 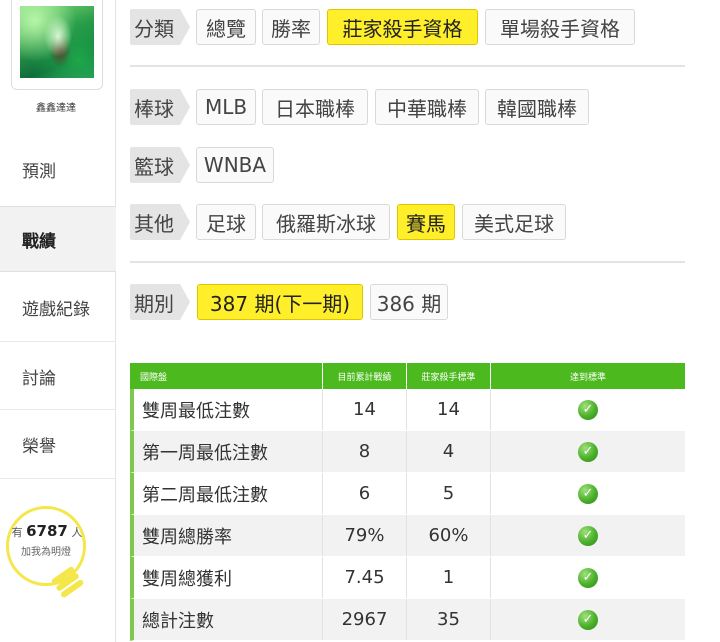 I want to click on chip-npb: 日本職棒, so click(x=315, y=107).